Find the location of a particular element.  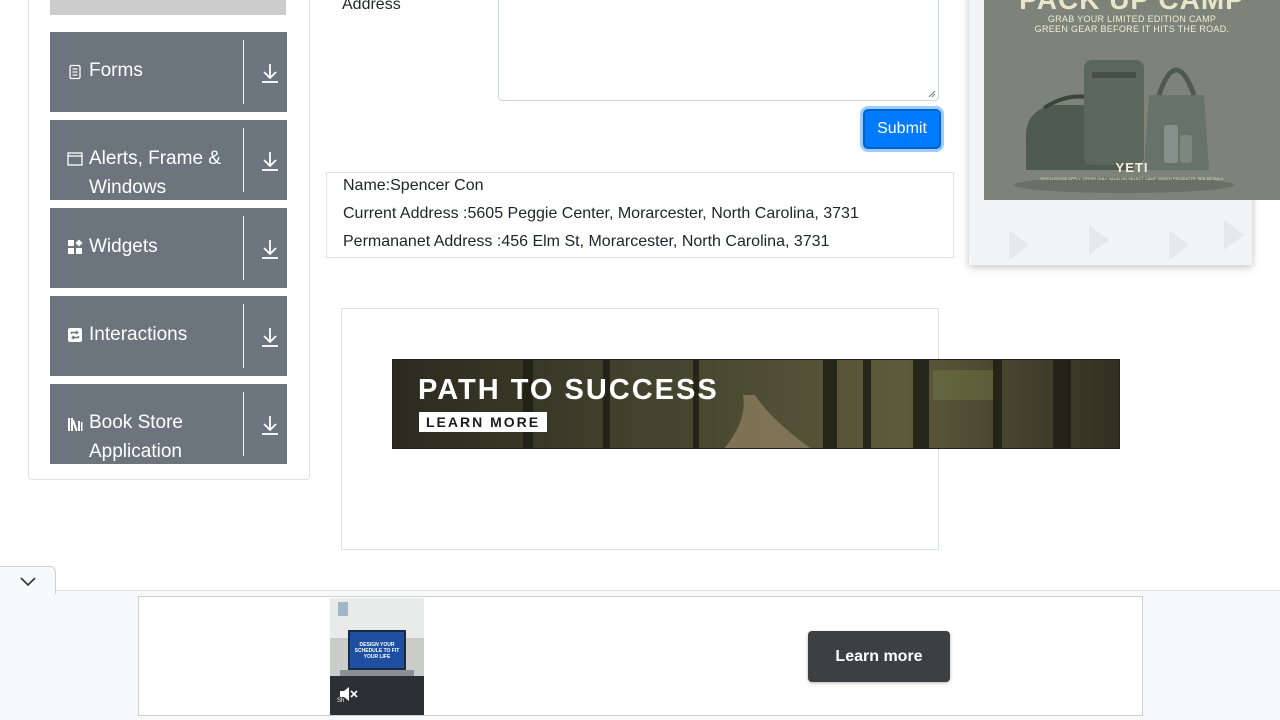

video-screen-text: DESIGN YOUR SCHEDULE TO FIT YOUR LIFE is located at coordinates (377, 651).